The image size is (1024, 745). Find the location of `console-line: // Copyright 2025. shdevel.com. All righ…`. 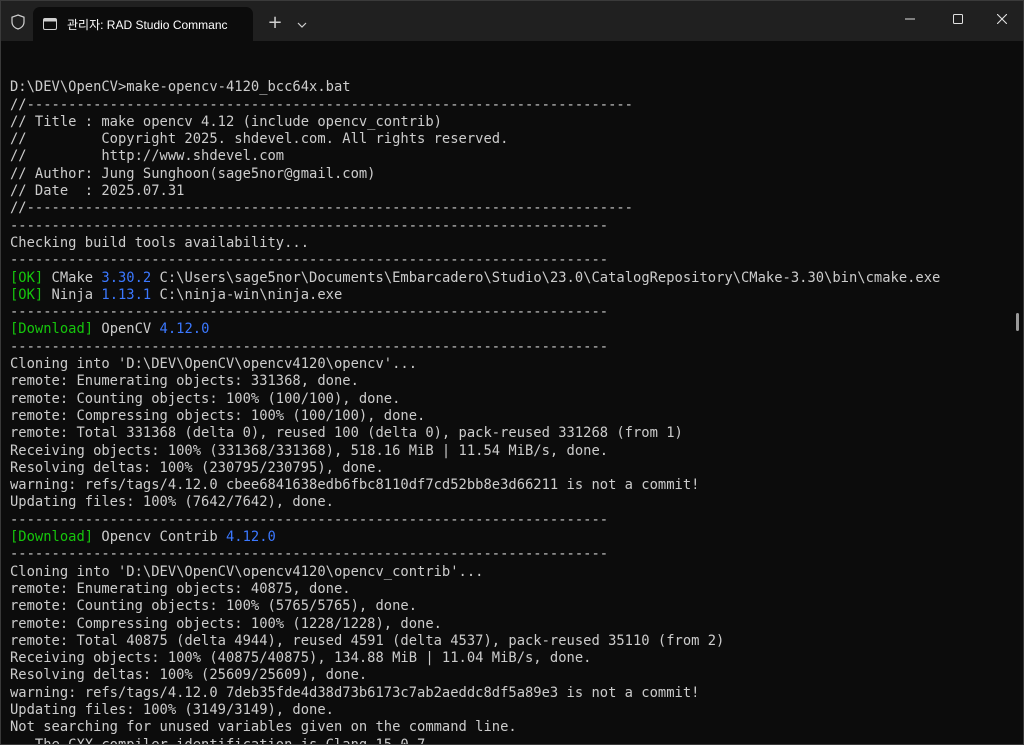

console-line: // Copyright 2025. shdevel.com. All righ… is located at coordinates (259, 139).